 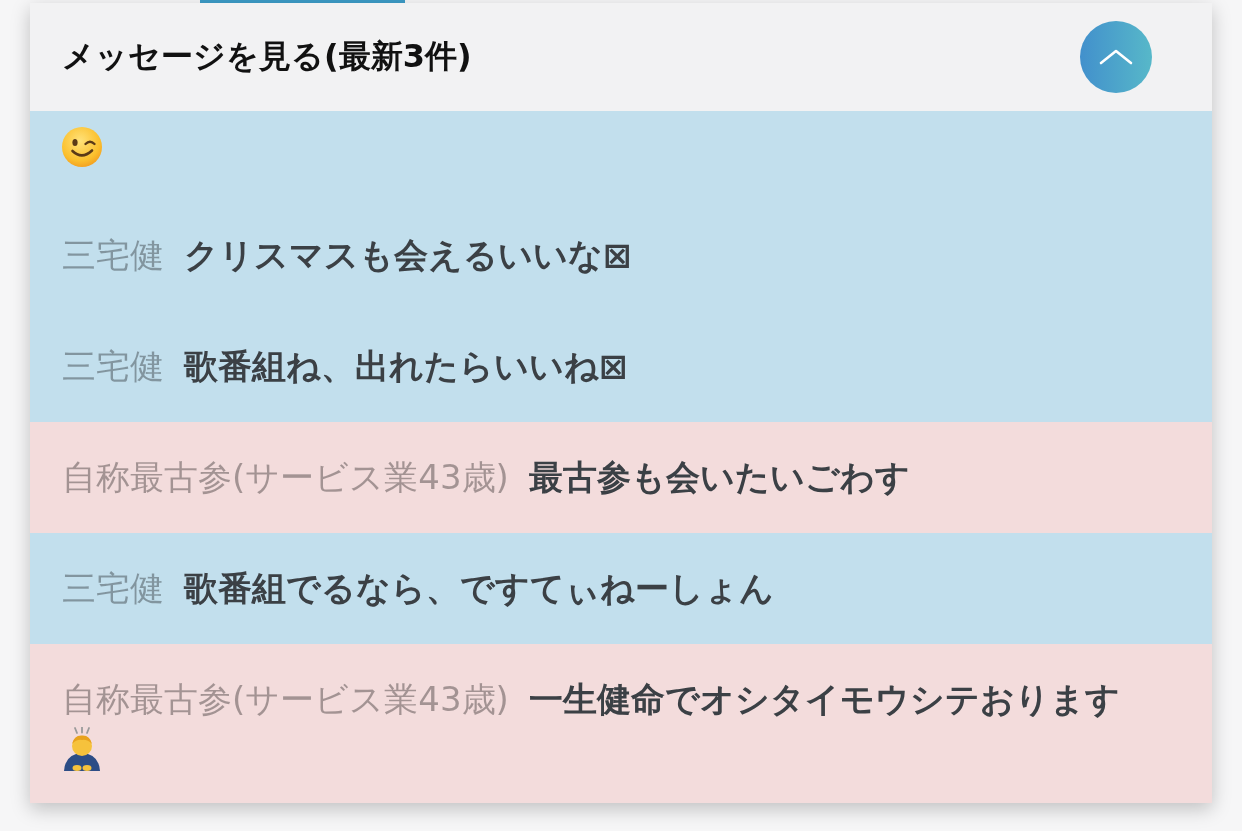 I want to click on wink-face-icon, so click(x=82, y=147).